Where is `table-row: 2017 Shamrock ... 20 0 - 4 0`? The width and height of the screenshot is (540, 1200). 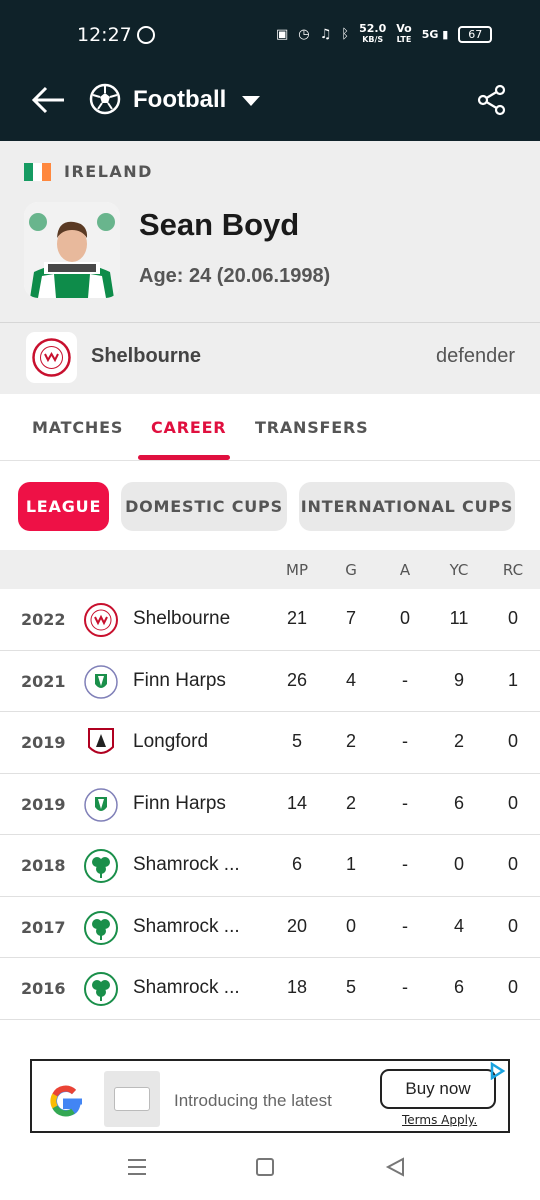 table-row: 2017 Shamrock ... 20 0 - 4 0 is located at coordinates (270, 927).